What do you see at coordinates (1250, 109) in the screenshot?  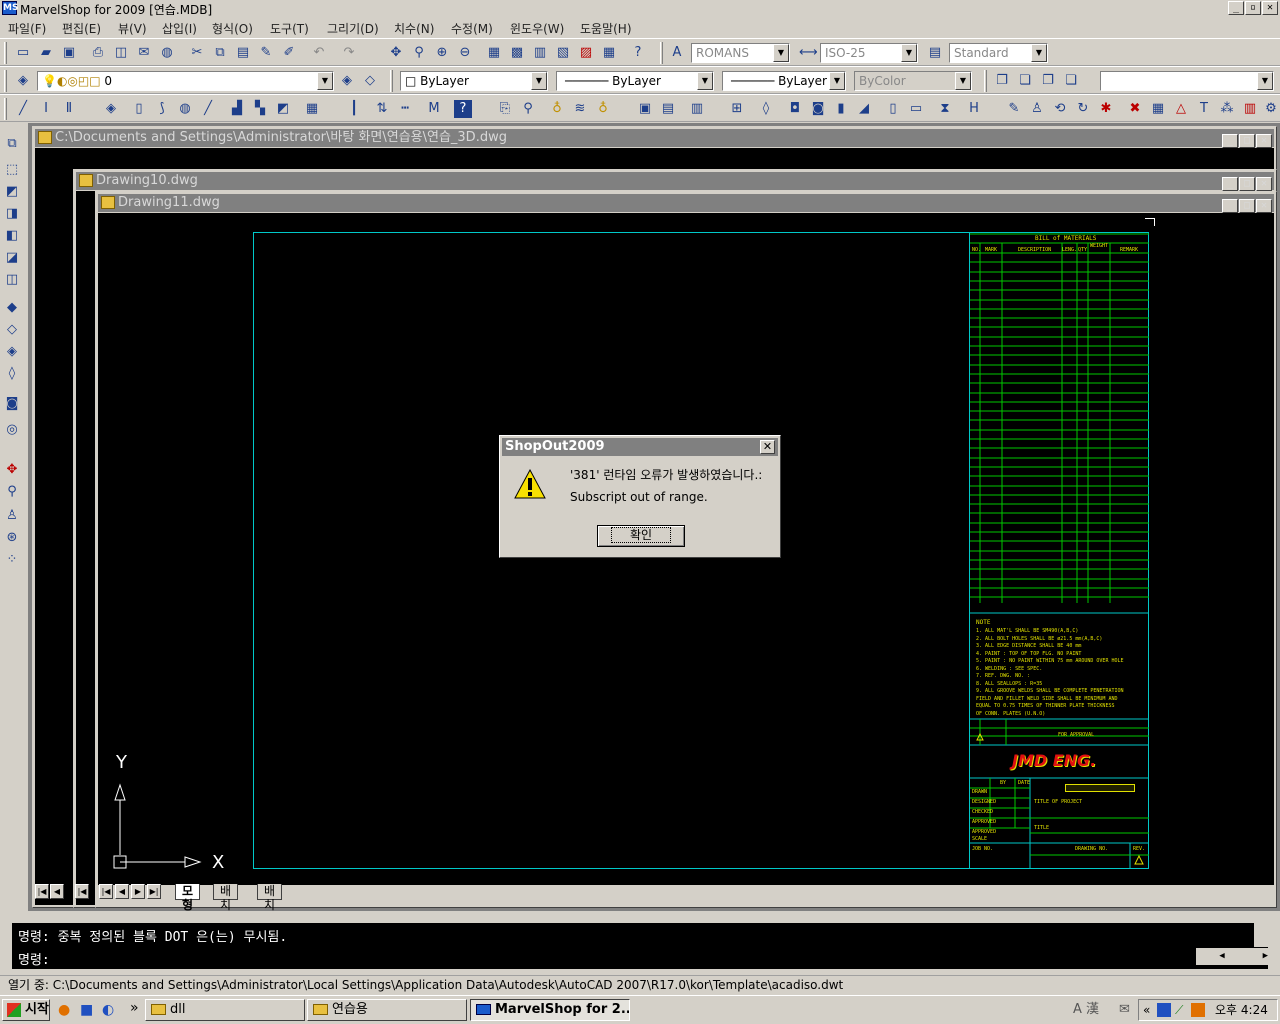 I see `grid-icon: ▥` at bounding box center [1250, 109].